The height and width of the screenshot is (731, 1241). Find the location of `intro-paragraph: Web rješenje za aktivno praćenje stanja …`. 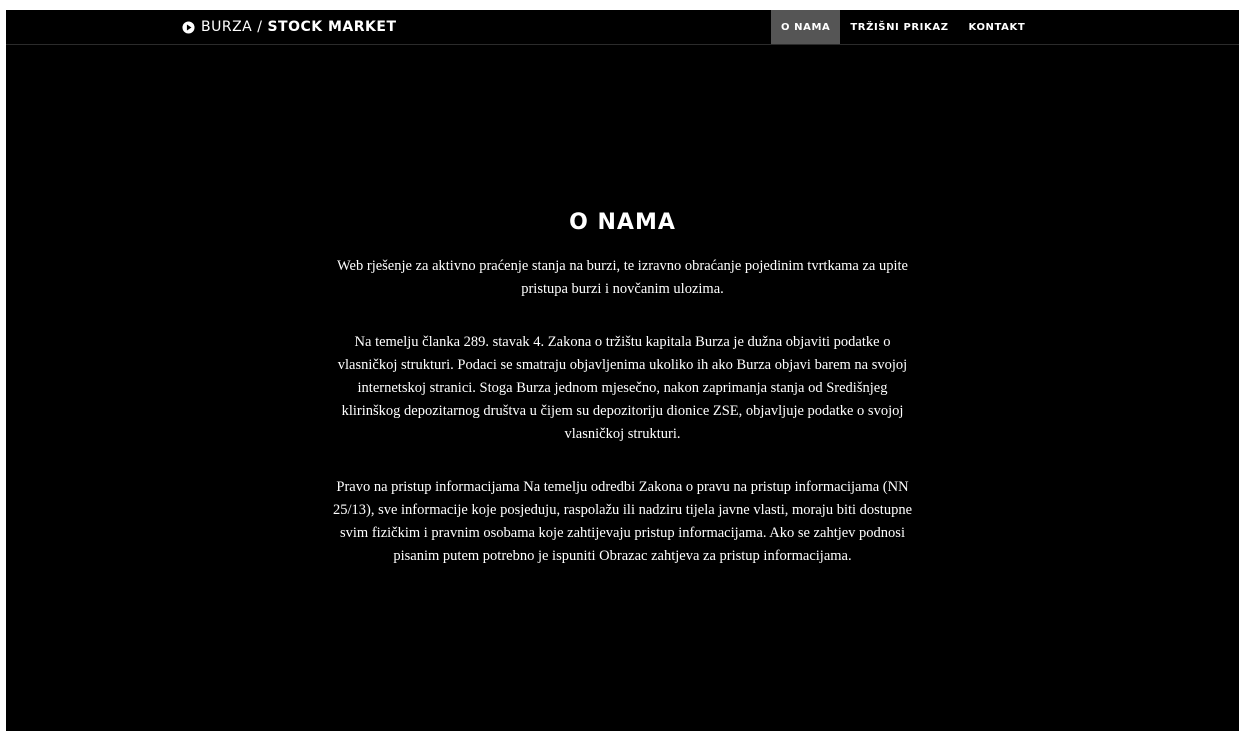

intro-paragraph: Web rješenje za aktivno praćenje stanja … is located at coordinates (622, 277).